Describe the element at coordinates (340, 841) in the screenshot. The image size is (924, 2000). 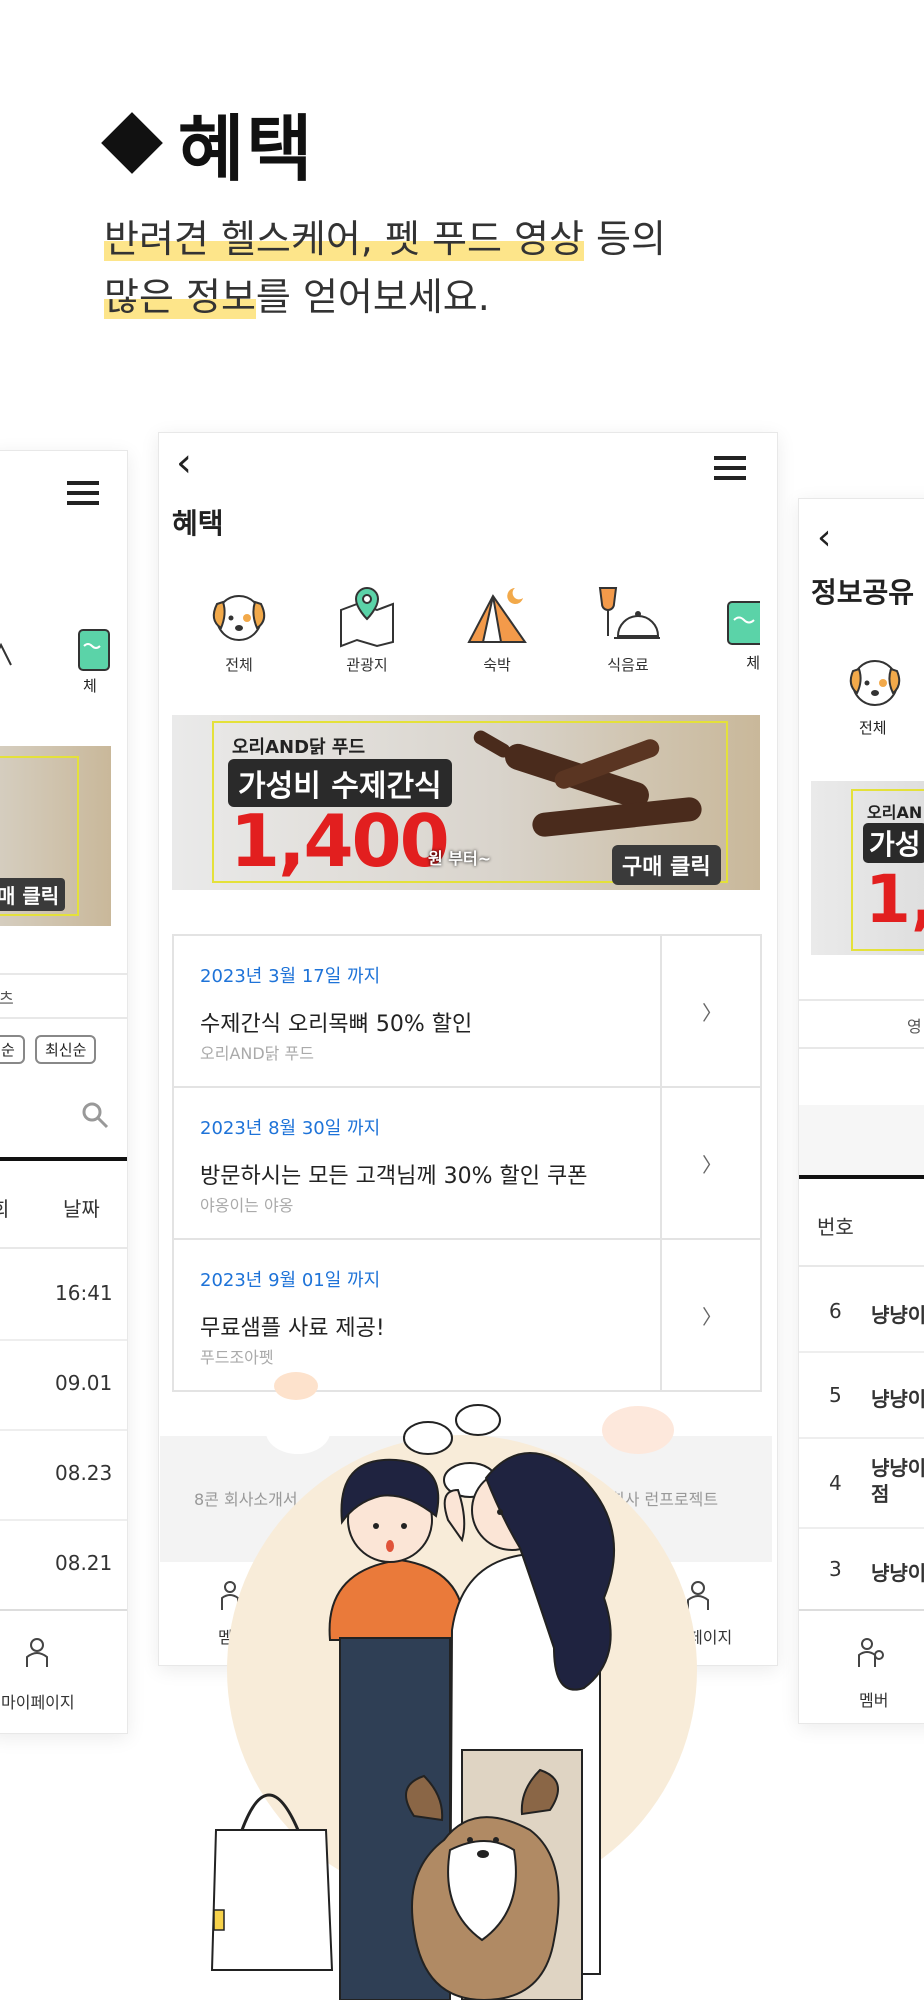
I see `banner-price: 1,400` at that location.